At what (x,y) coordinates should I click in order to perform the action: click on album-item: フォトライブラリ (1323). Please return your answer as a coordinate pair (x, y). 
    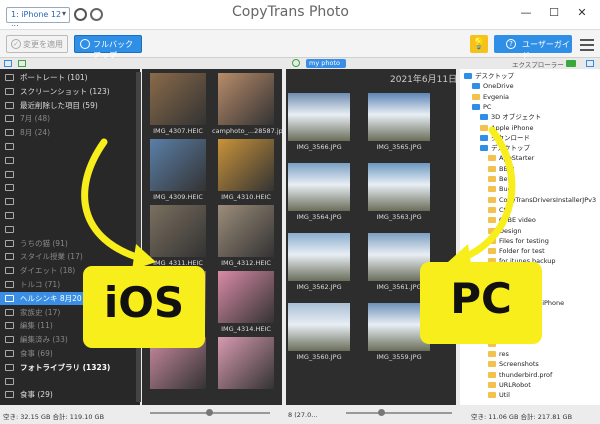
    Looking at the image, I should click on (70, 367).